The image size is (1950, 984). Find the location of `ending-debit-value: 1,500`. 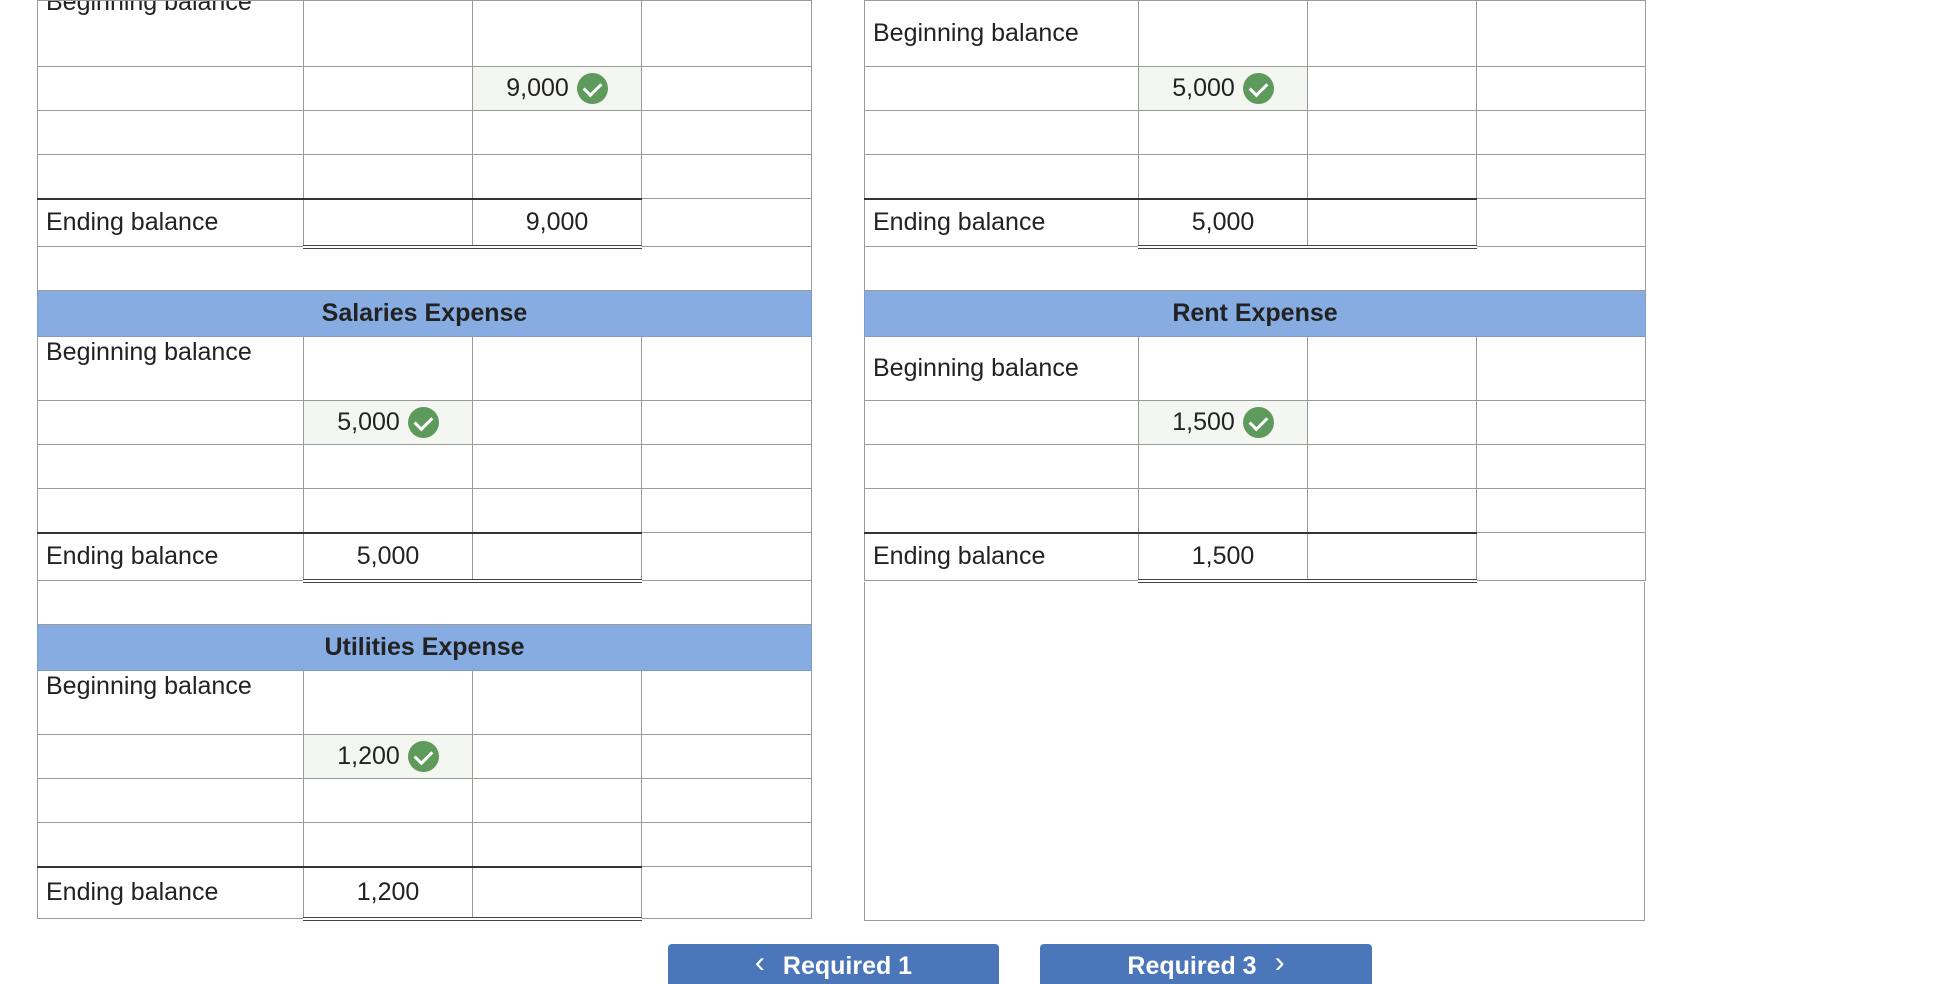

ending-debit-value: 1,500 is located at coordinates (1223, 557).